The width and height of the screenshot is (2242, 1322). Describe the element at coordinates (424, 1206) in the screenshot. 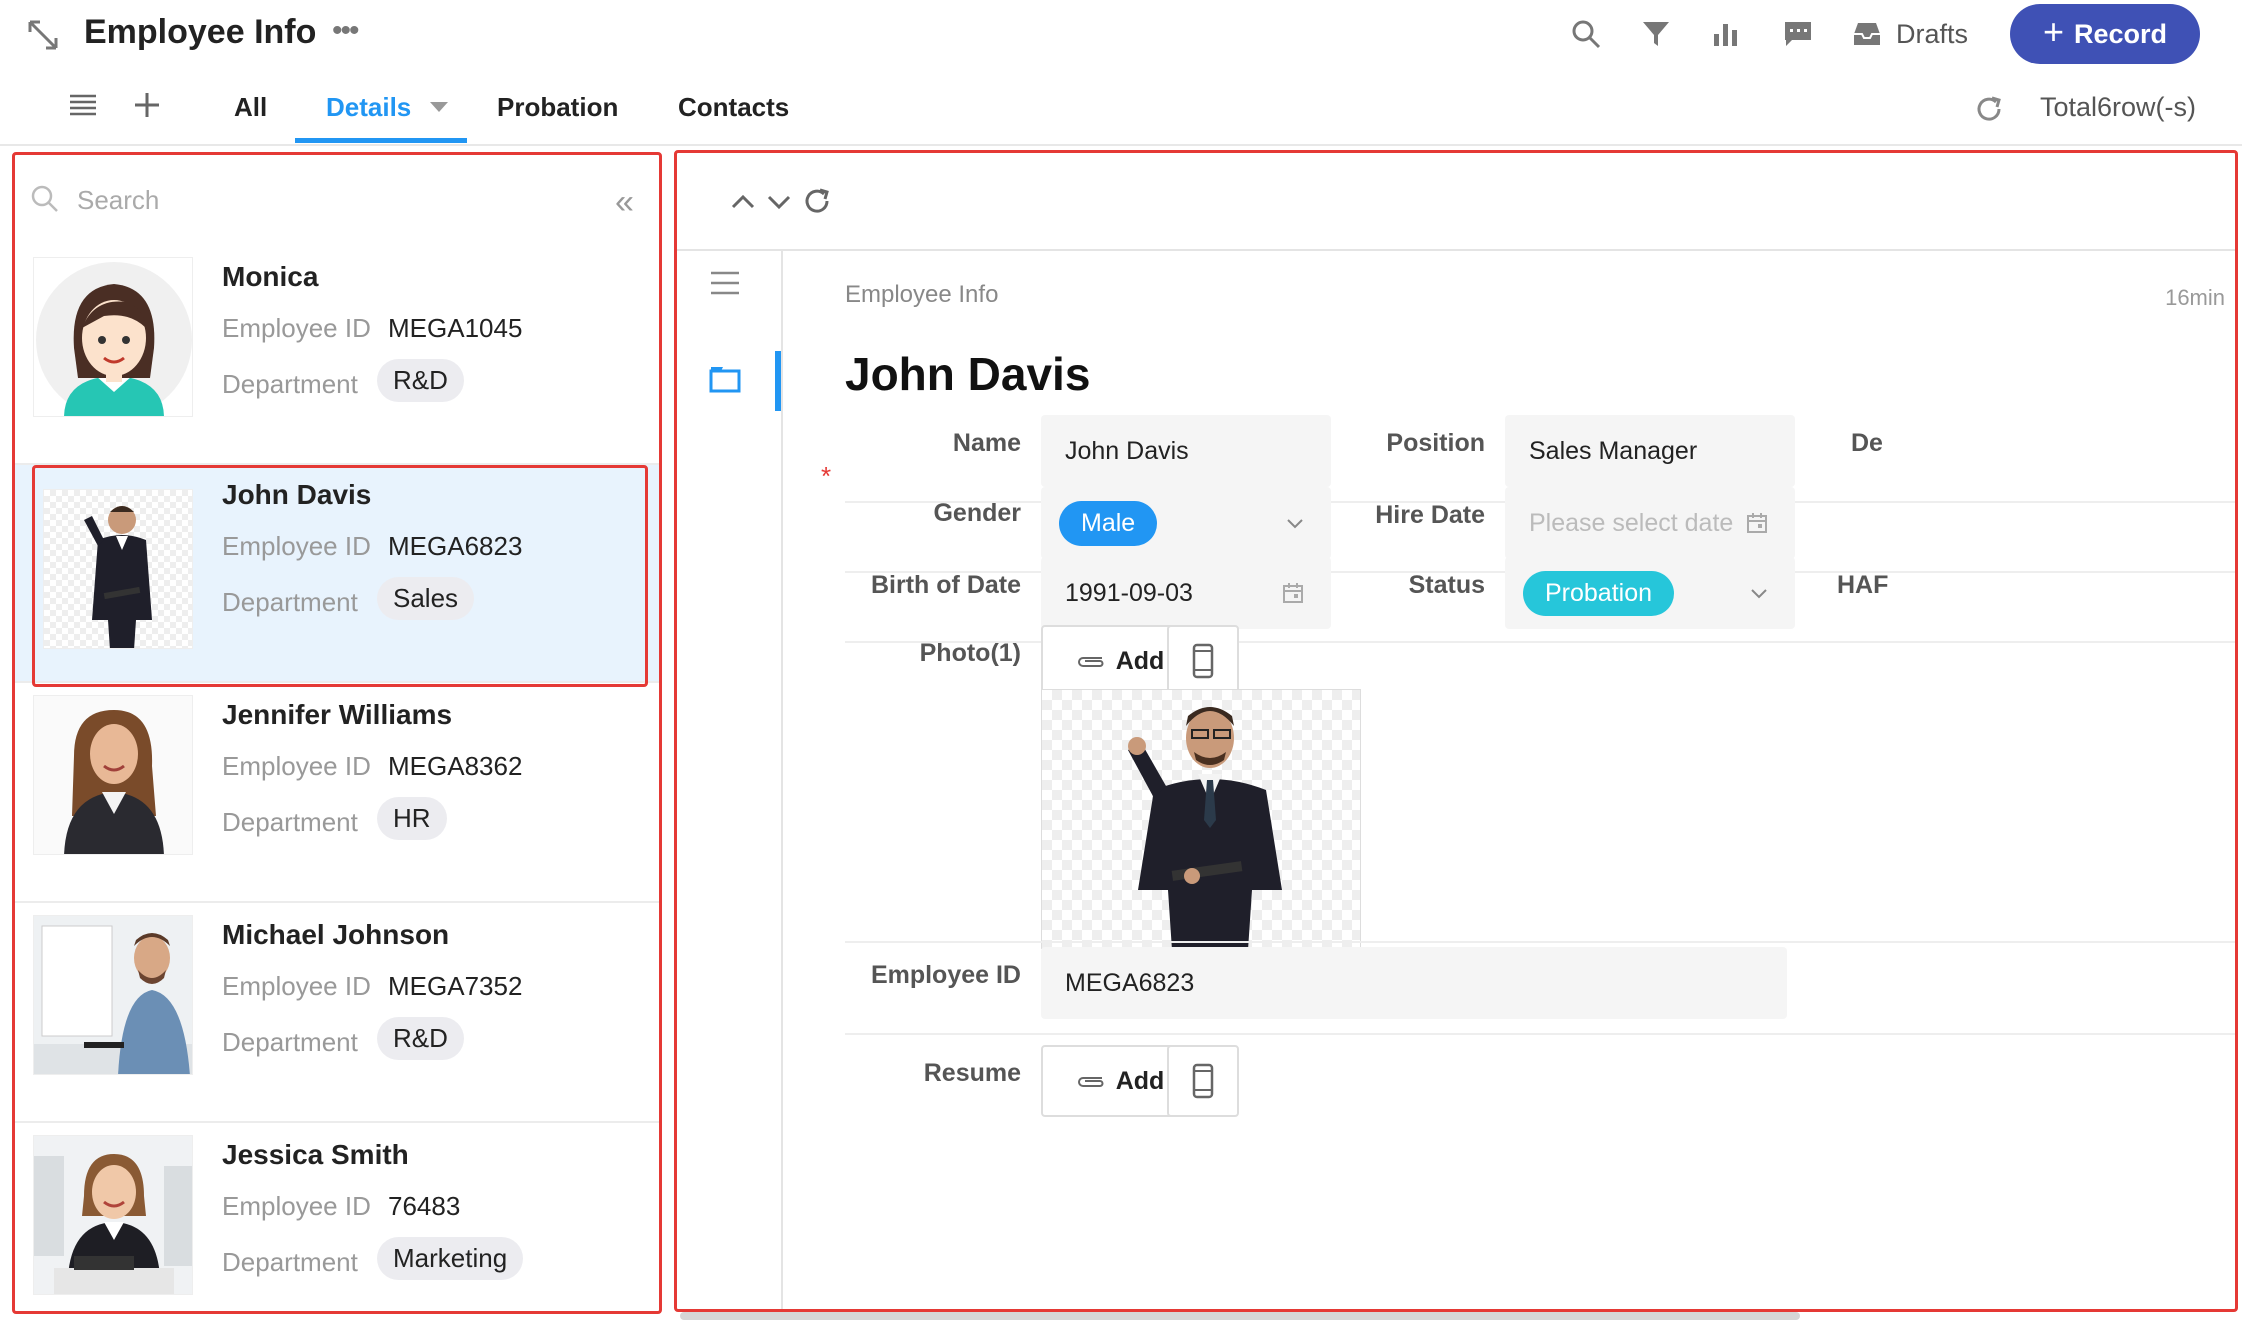

I see `employee-id: 76483` at that location.